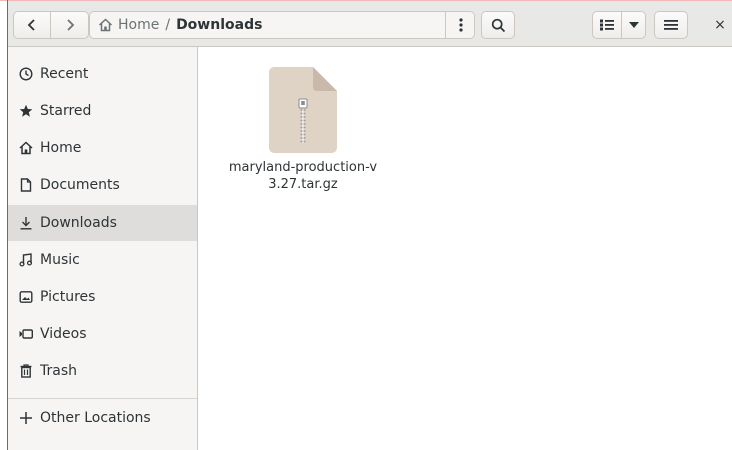 Image resolution: width=732 pixels, height=450 pixels. What do you see at coordinates (102, 371) in the screenshot?
I see `sidebar-item-trash: Trash` at bounding box center [102, 371].